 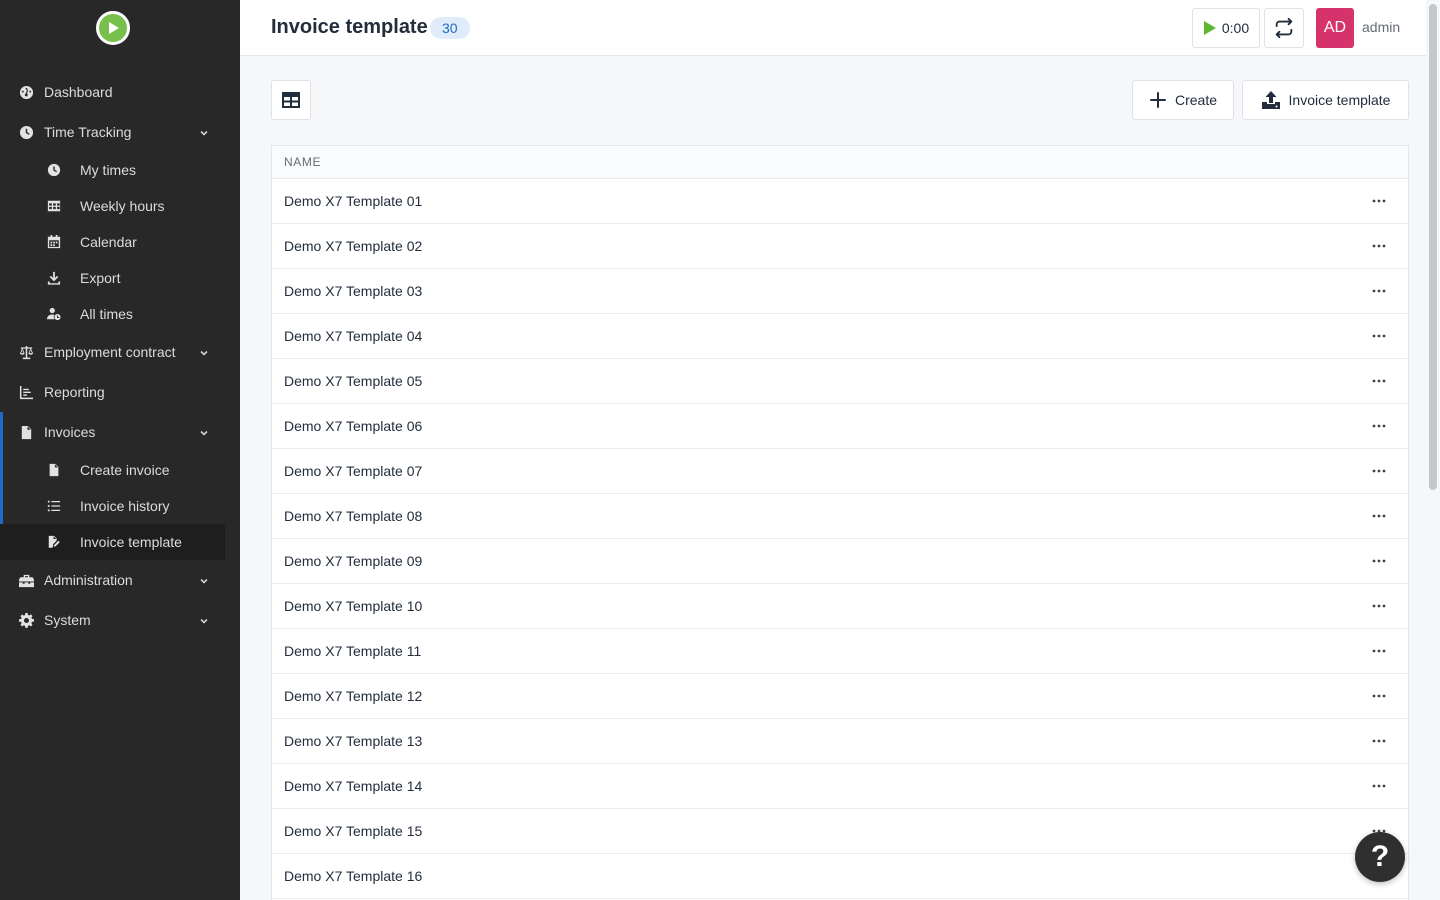 I want to click on app-logo, so click(x=113, y=28).